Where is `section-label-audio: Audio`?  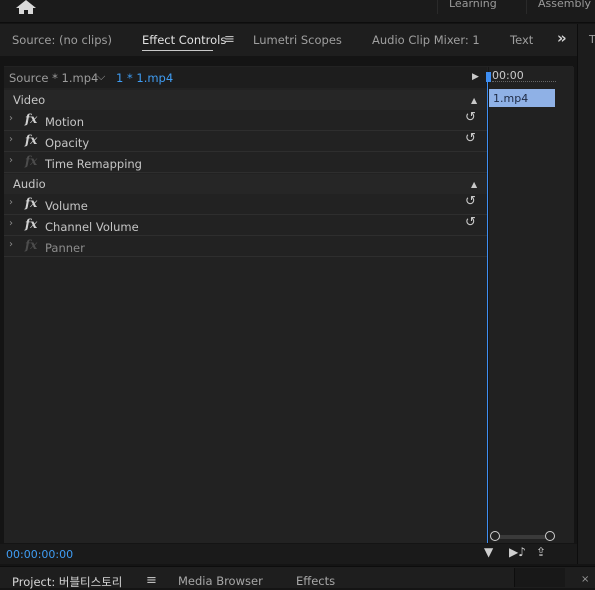
section-label-audio: Audio is located at coordinates (29, 184).